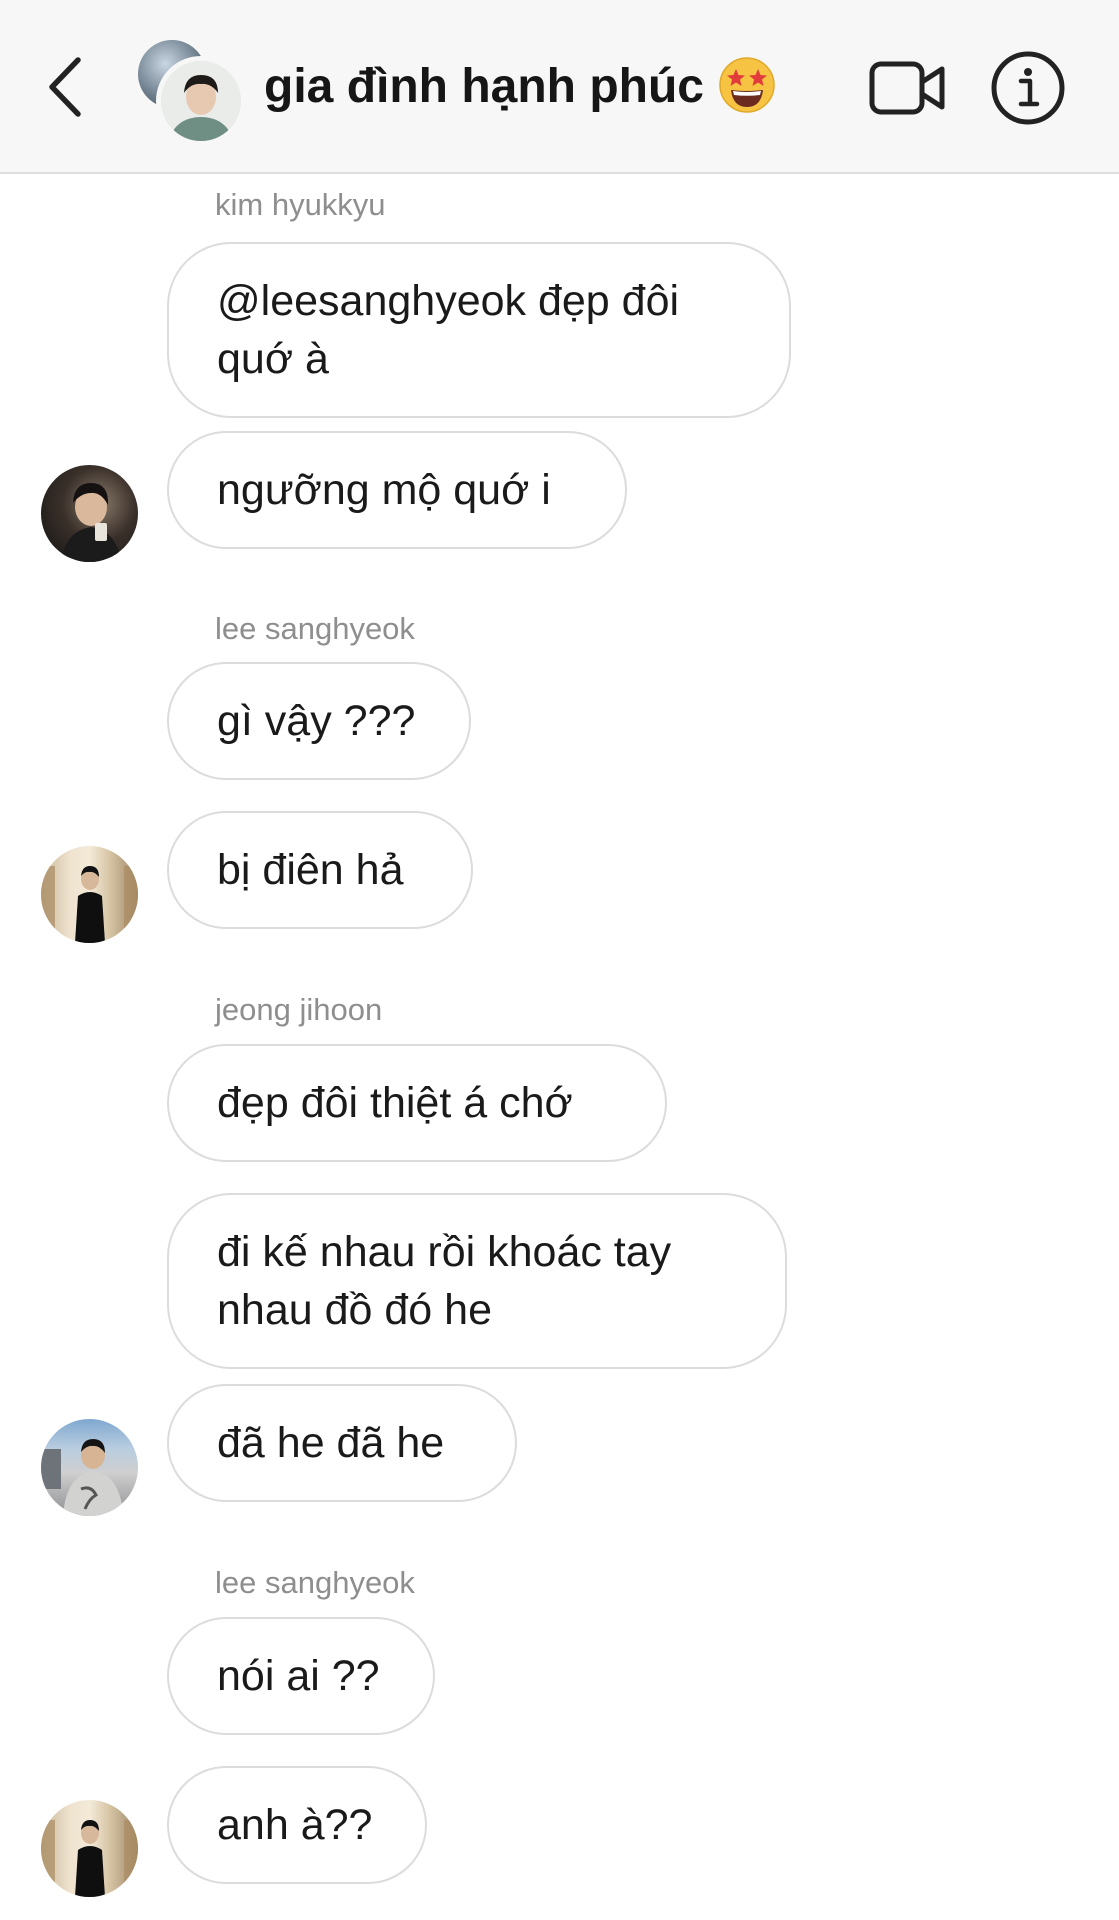 The width and height of the screenshot is (1119, 1920). Describe the element at coordinates (395, 1103) in the screenshot. I see `message-line: đẹp đôi thiệt á chớ` at that location.